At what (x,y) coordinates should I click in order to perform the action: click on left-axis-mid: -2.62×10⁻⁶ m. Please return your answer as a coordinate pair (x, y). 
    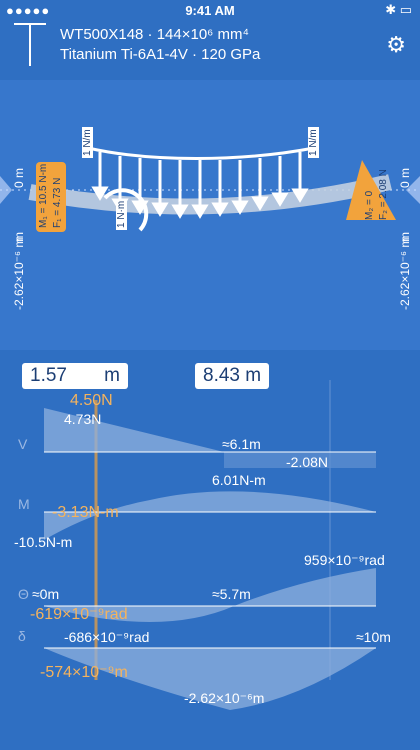
    Looking at the image, I should click on (19, 273).